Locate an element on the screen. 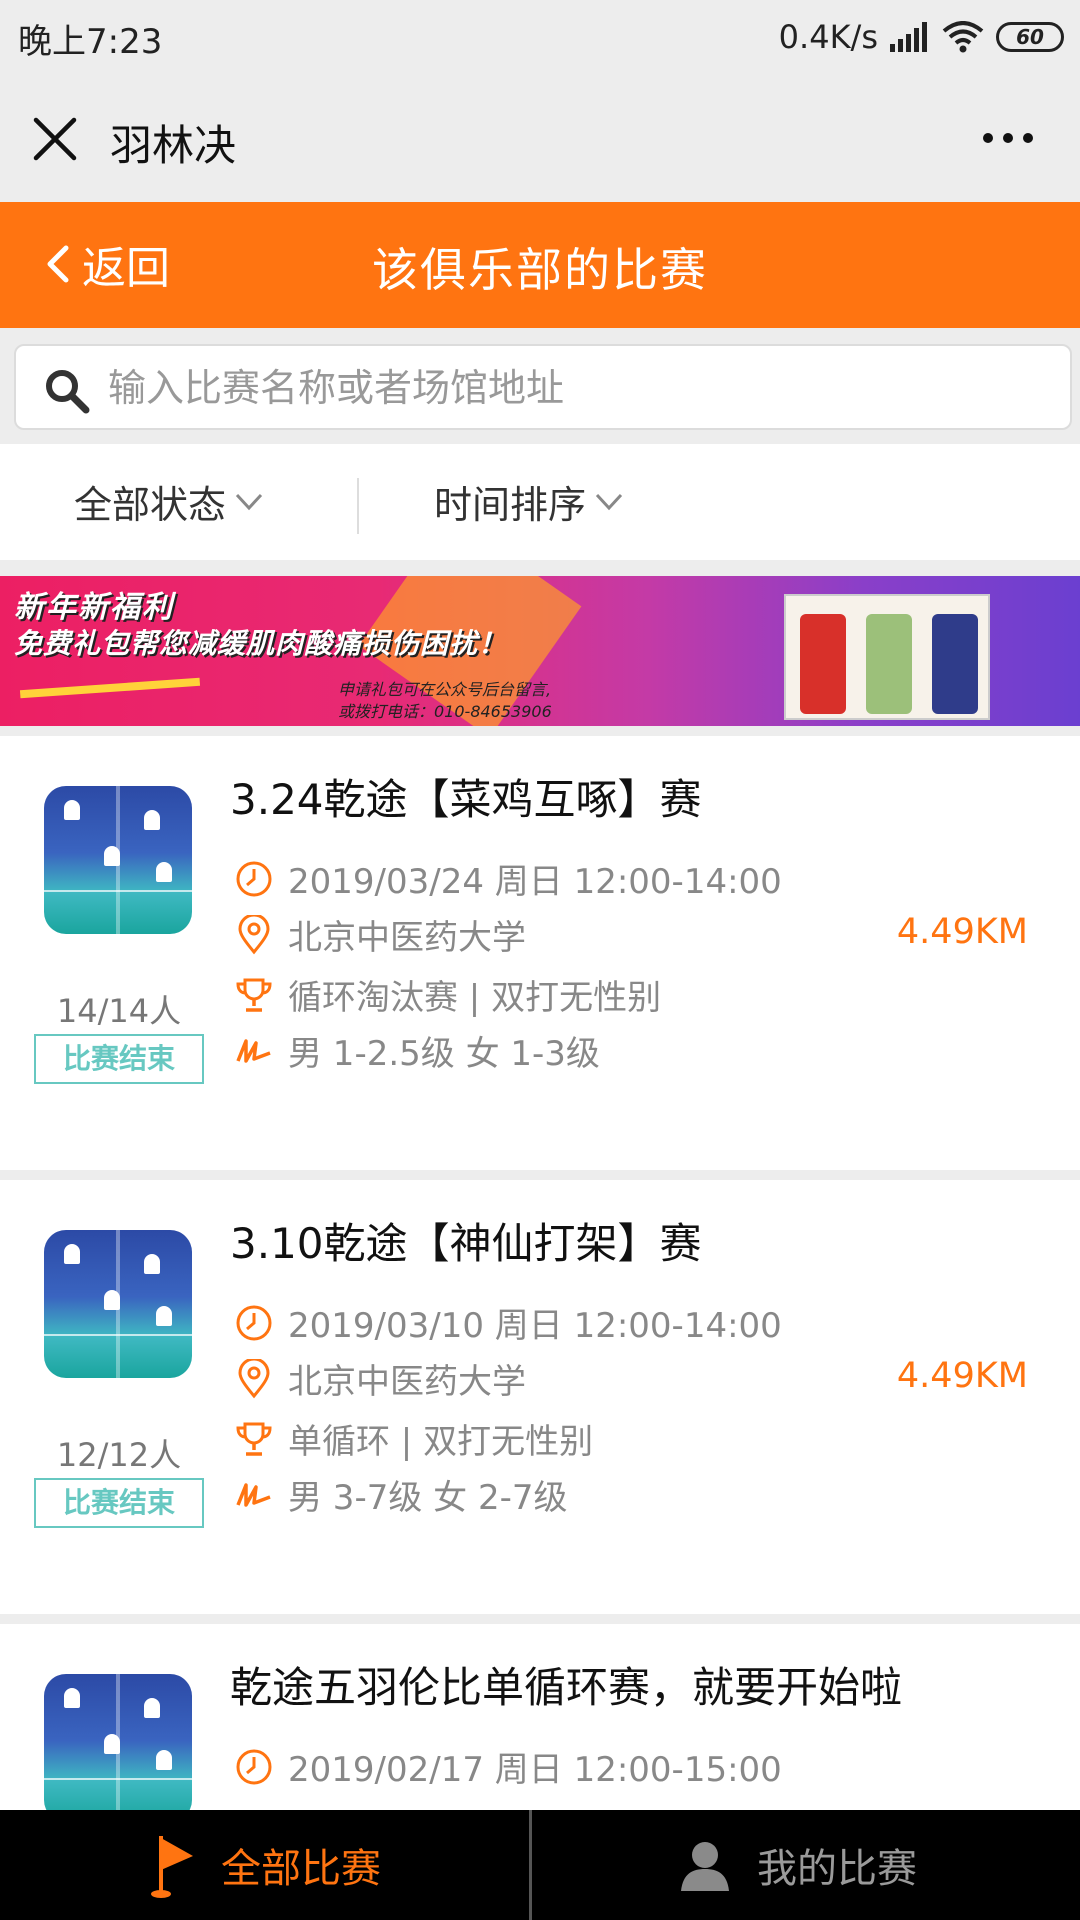 The image size is (1080, 1920). page-header: 返回 该俱乐部的比赛 is located at coordinates (540, 265).